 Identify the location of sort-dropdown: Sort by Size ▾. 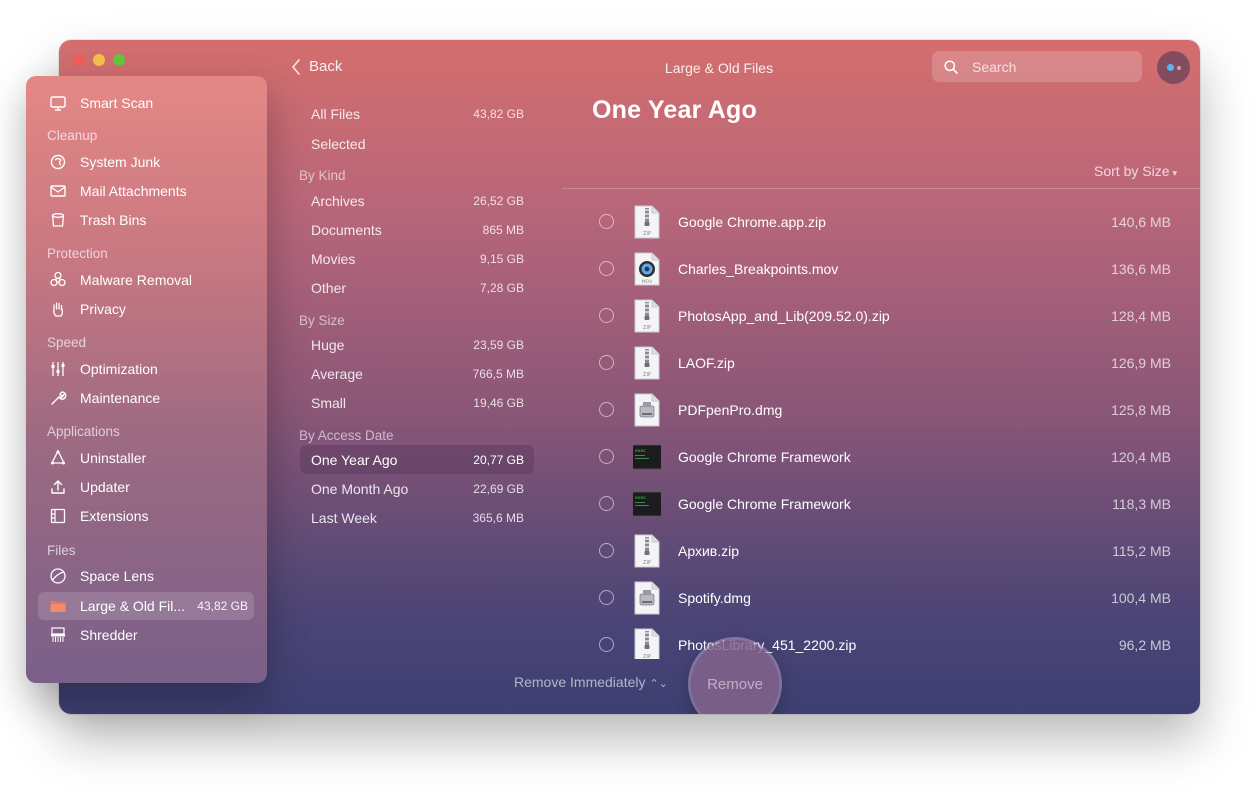
(1135, 171).